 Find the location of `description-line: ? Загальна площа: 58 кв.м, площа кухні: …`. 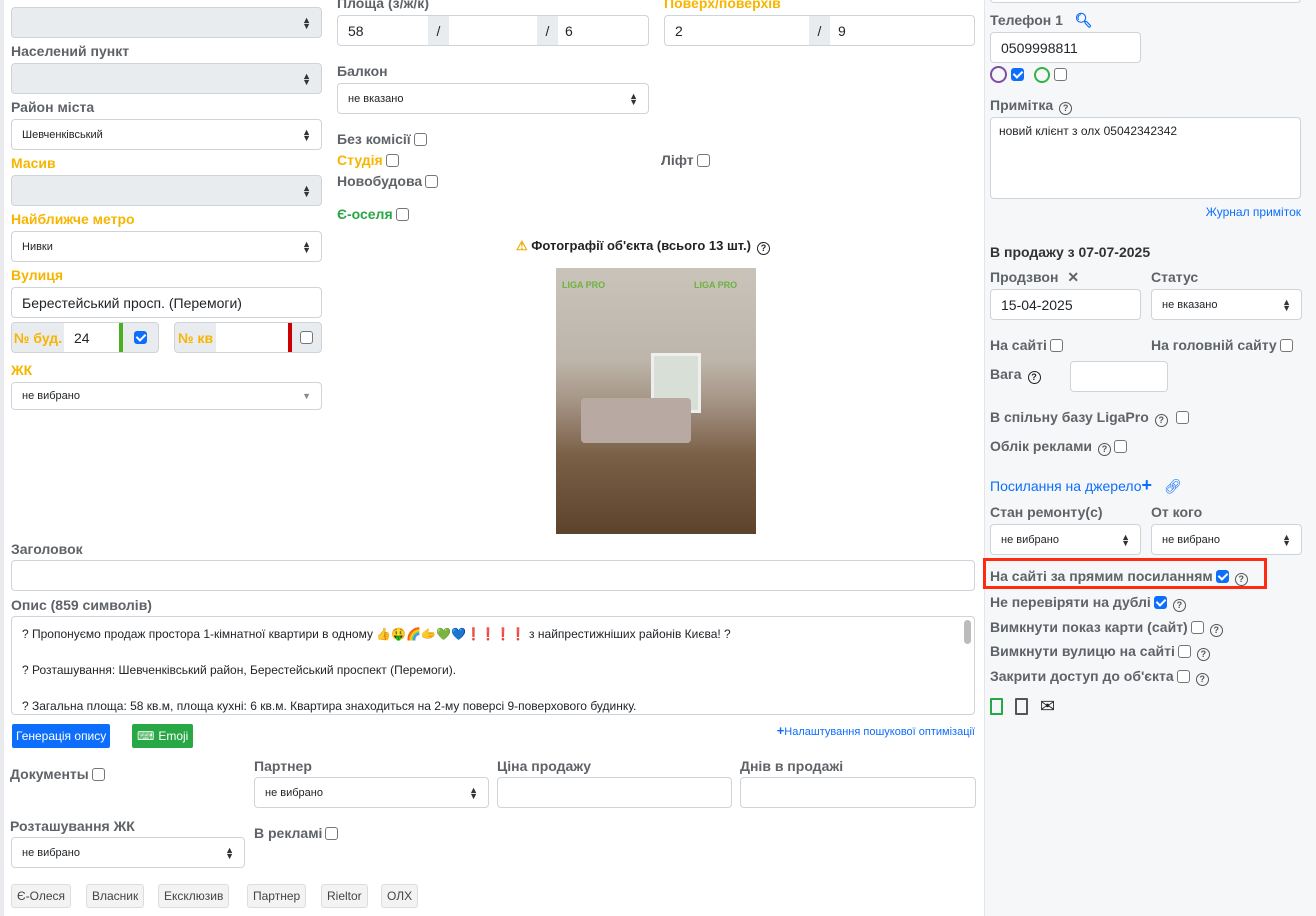

description-line: ? Загальна площа: 58 кв.м, площа кухні: … is located at coordinates (329, 706).